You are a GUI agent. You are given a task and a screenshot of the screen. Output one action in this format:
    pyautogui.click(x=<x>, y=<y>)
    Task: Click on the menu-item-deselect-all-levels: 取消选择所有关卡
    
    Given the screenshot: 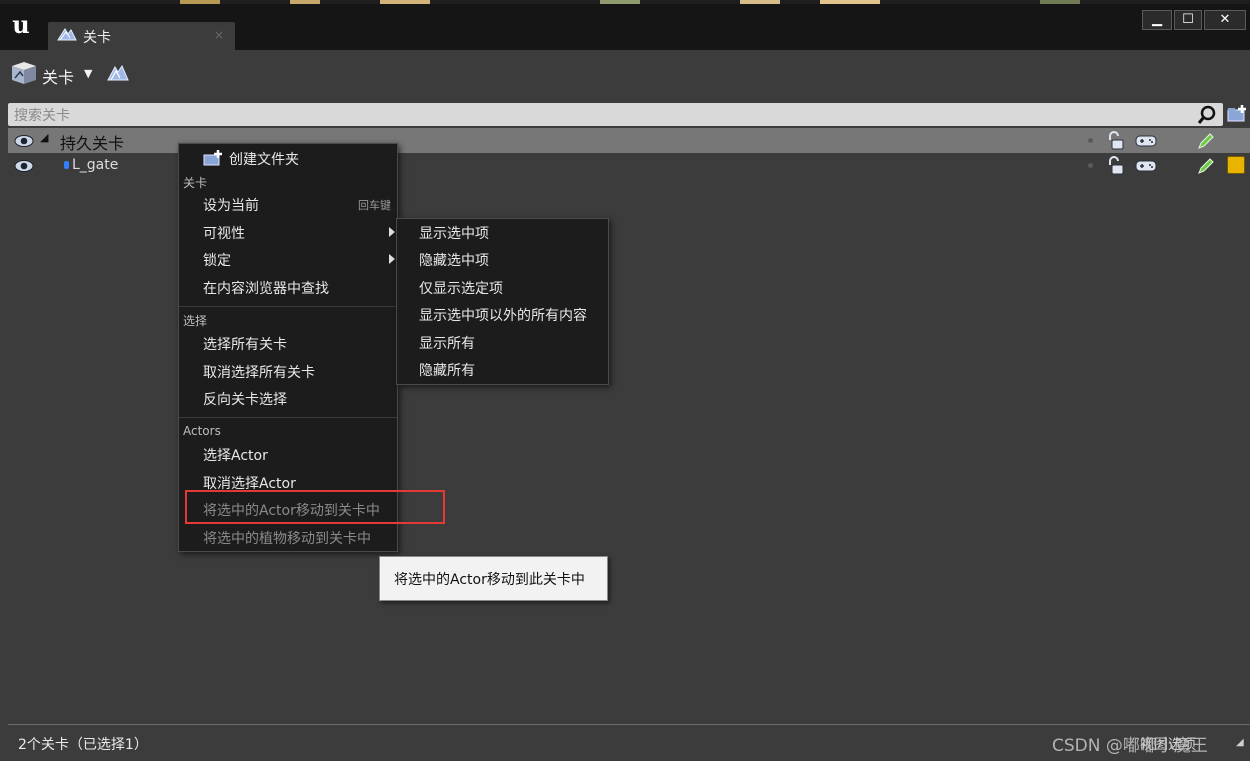 What is the action you would take?
    pyautogui.click(x=288, y=371)
    